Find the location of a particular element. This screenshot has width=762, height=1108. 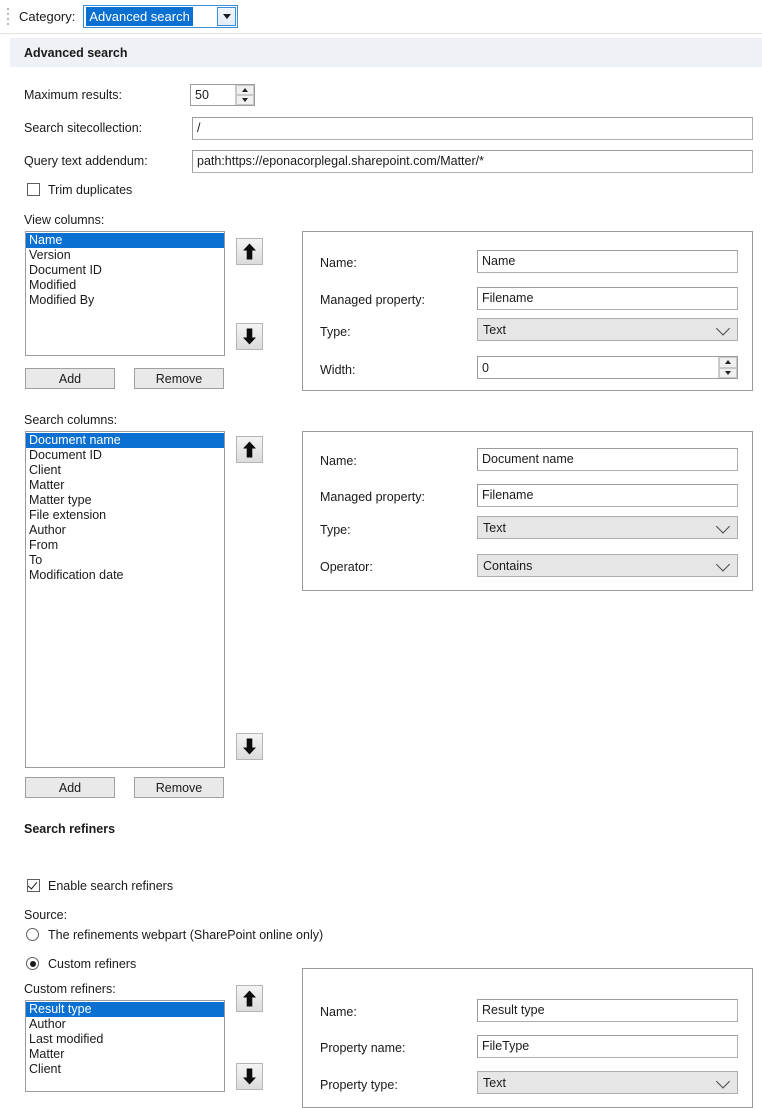

enable-search-refiners-label: Enable search refiners is located at coordinates (110, 886).